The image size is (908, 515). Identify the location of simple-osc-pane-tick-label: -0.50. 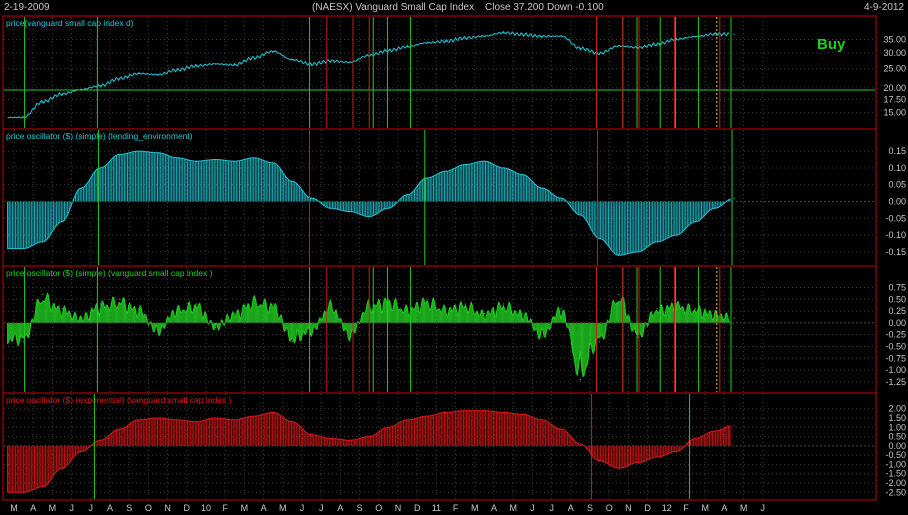
(895, 346).